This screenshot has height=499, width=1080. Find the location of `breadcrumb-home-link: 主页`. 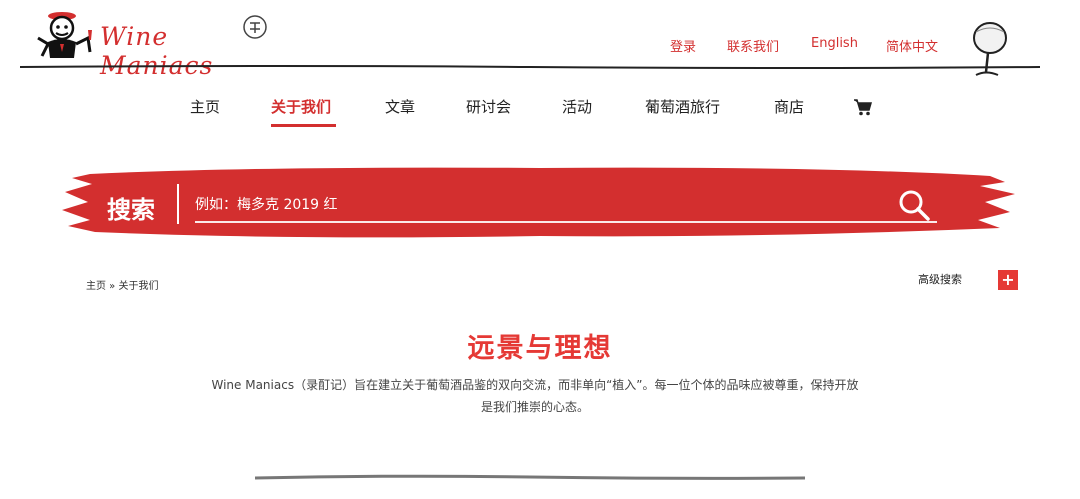

breadcrumb-home-link: 主页 is located at coordinates (96, 286).